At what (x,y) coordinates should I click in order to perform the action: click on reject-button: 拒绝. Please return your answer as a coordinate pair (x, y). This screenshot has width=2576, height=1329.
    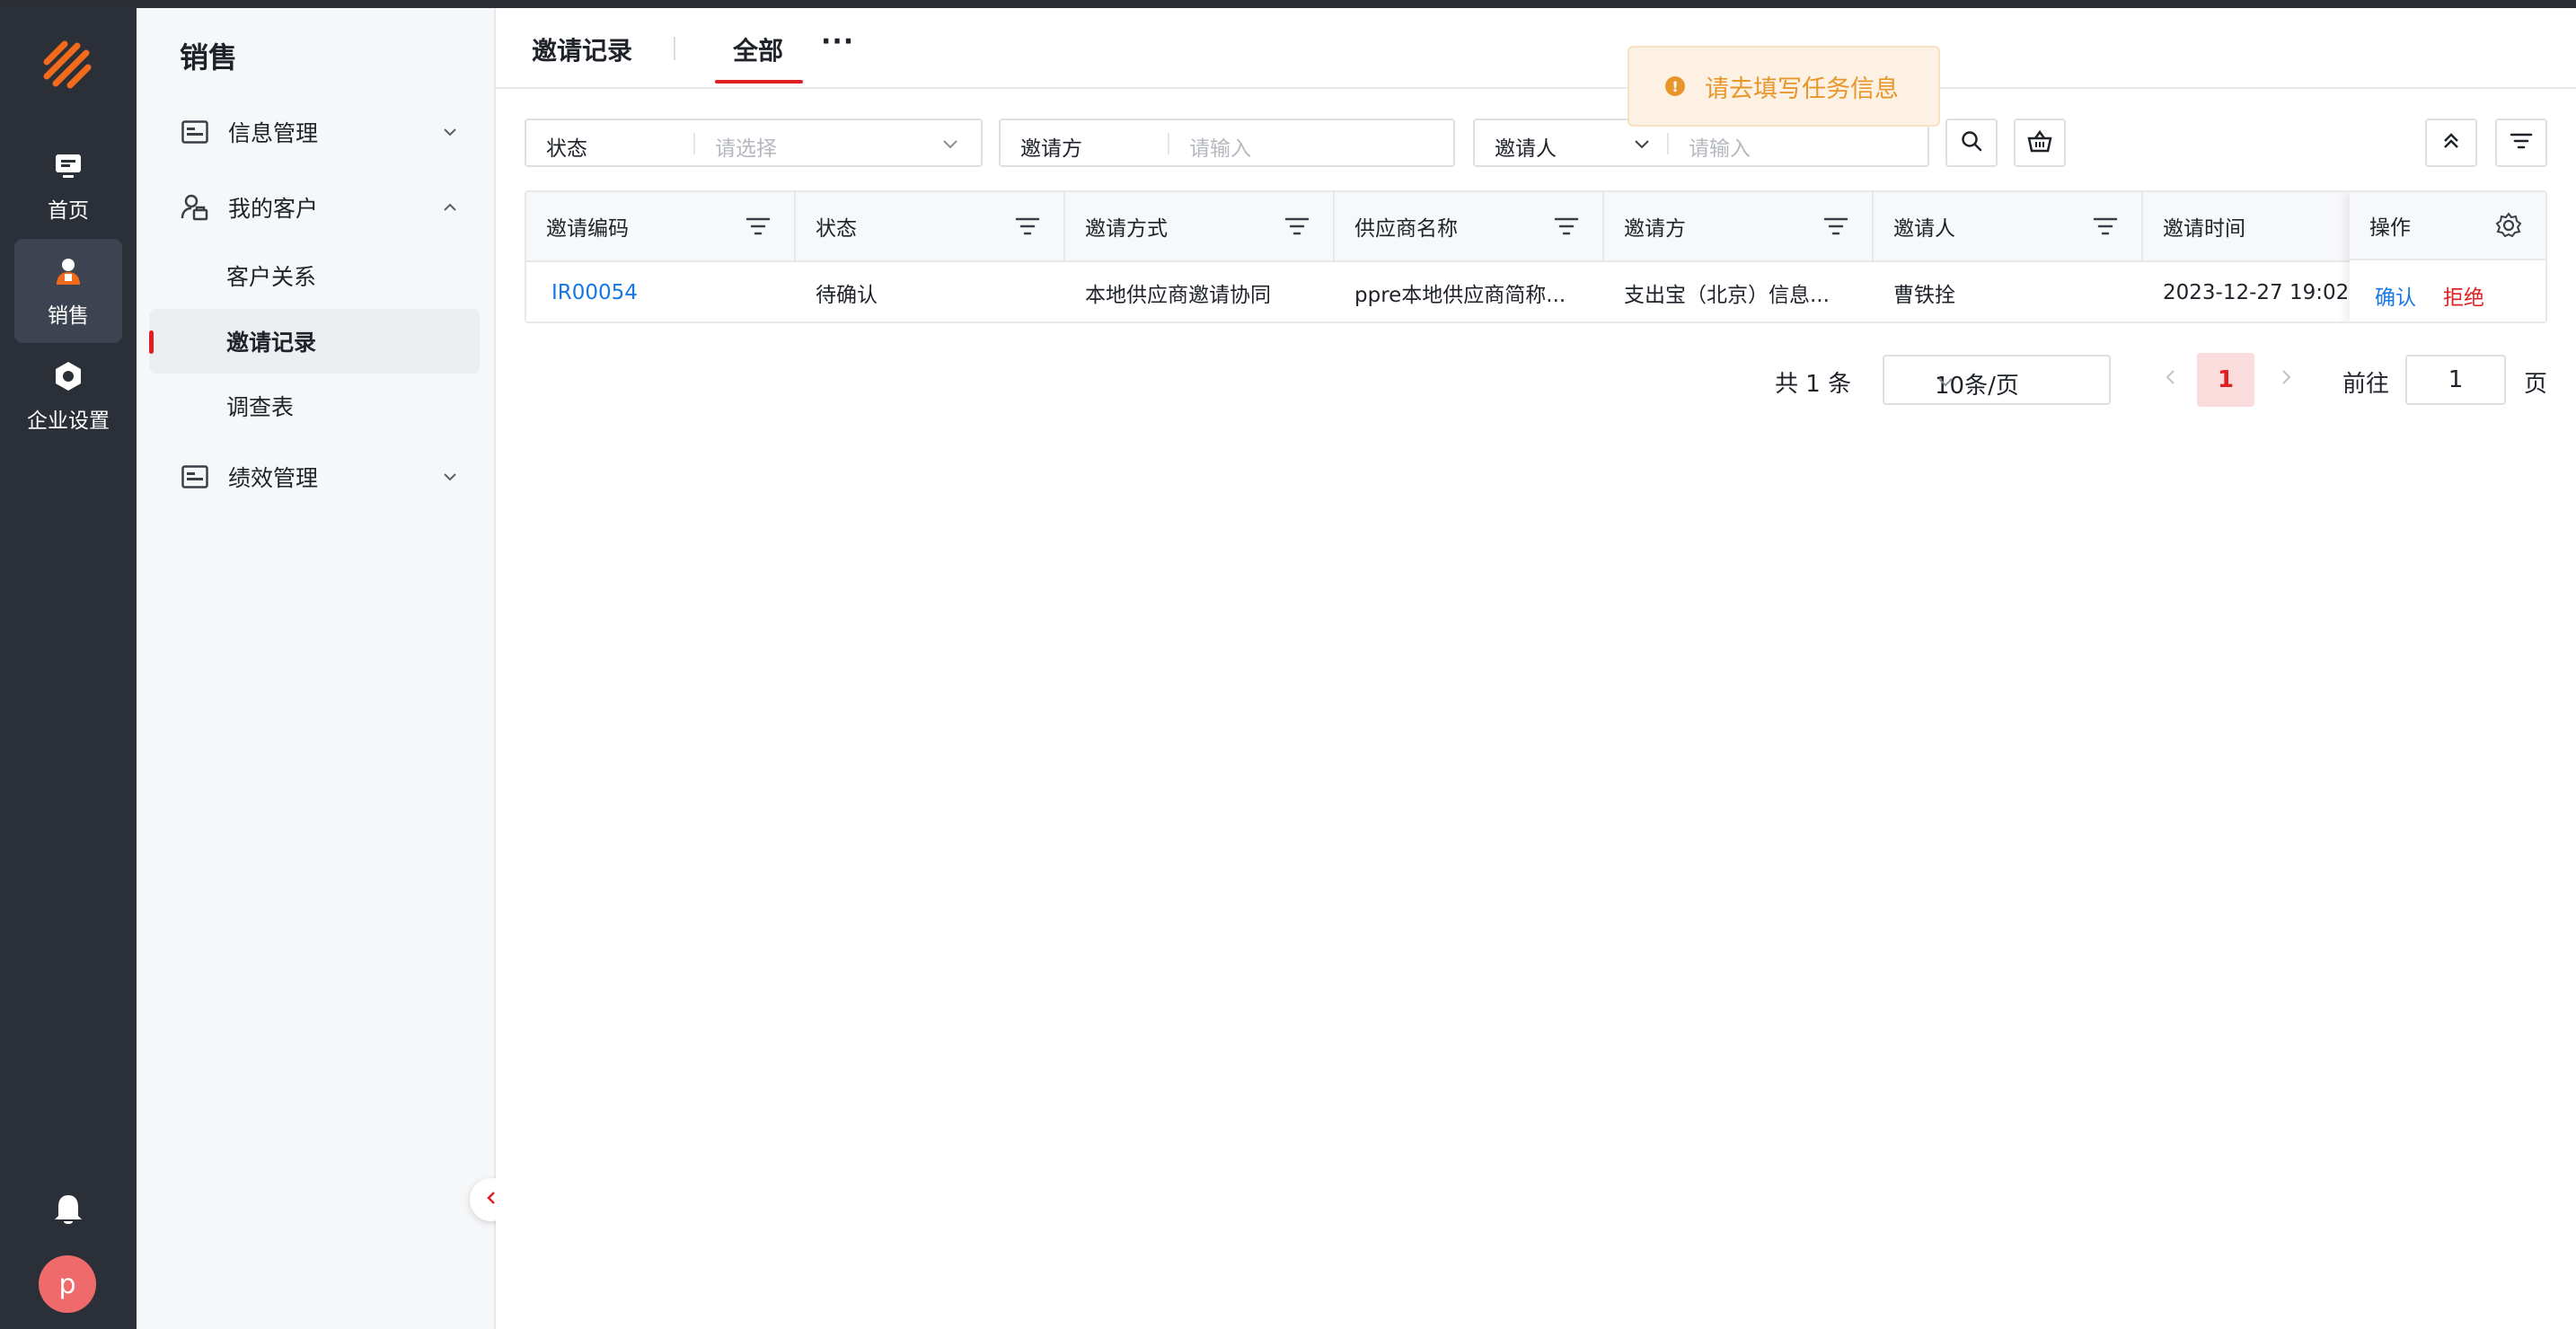
    Looking at the image, I should click on (2463, 295).